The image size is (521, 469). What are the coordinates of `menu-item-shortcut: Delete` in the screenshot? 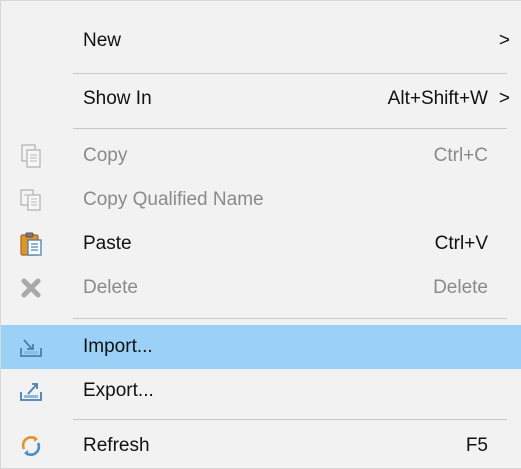 It's located at (460, 287).